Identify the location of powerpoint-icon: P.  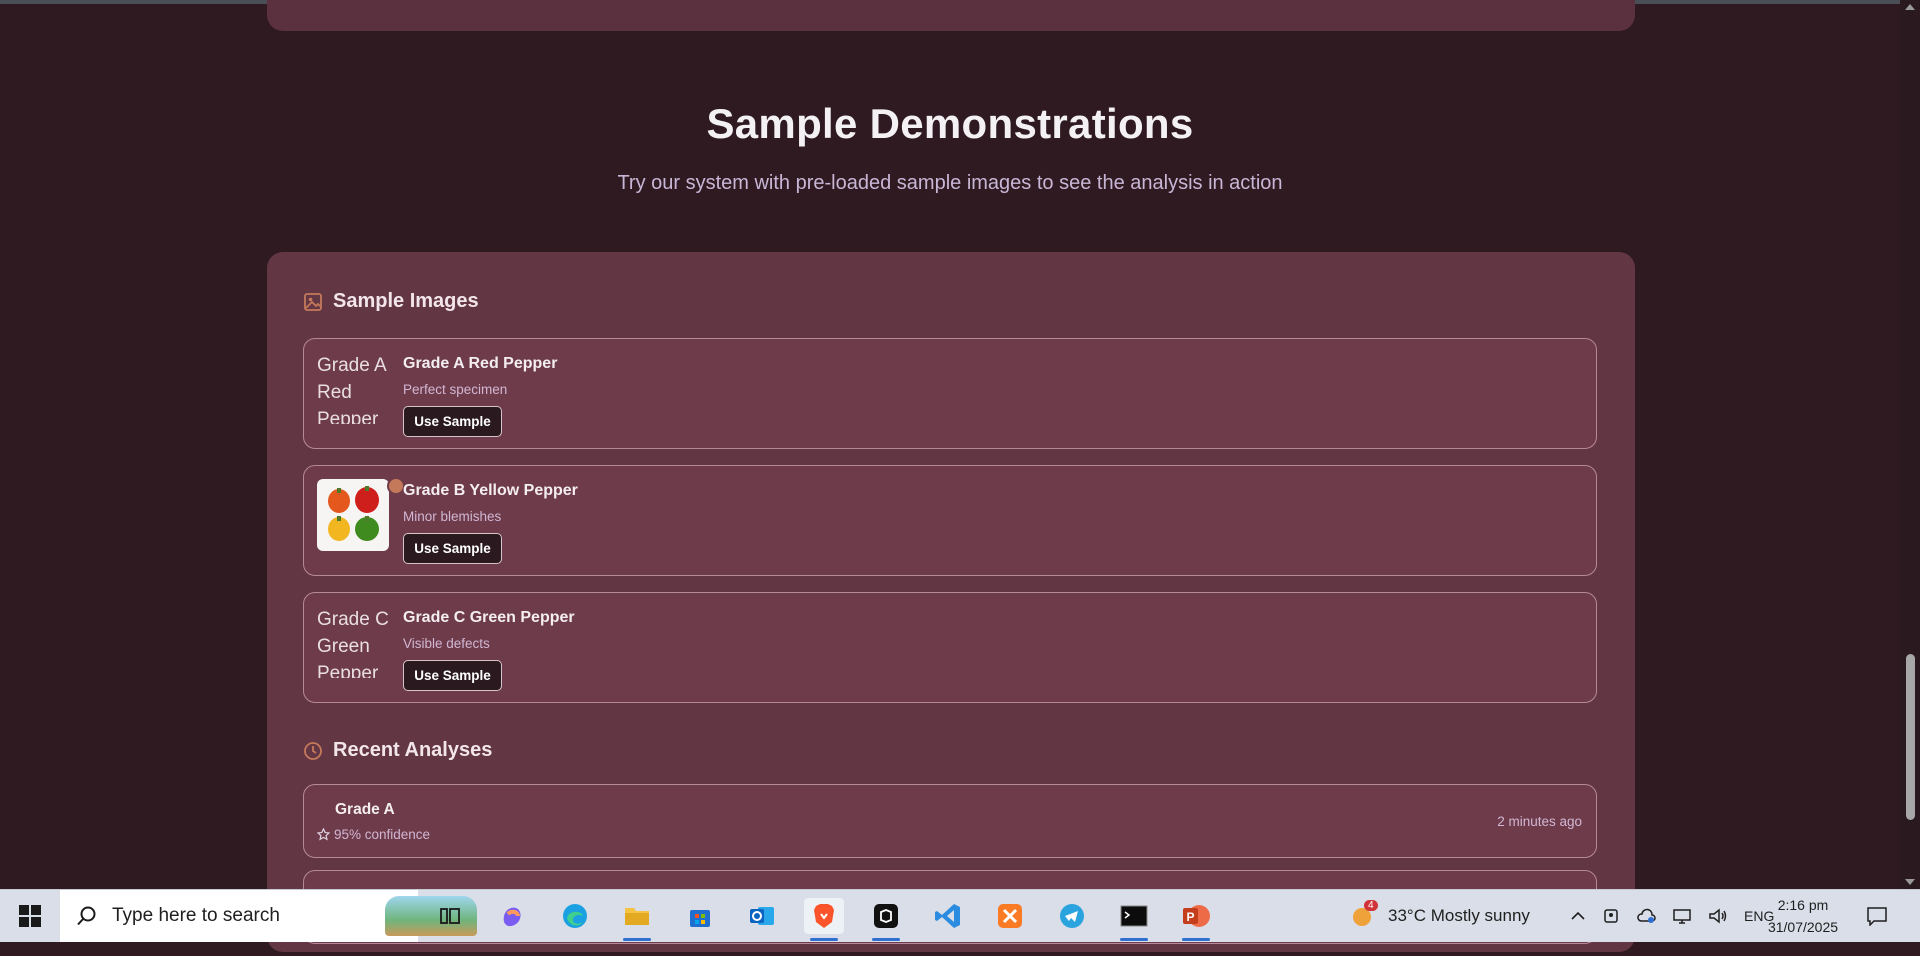
(1196, 919).